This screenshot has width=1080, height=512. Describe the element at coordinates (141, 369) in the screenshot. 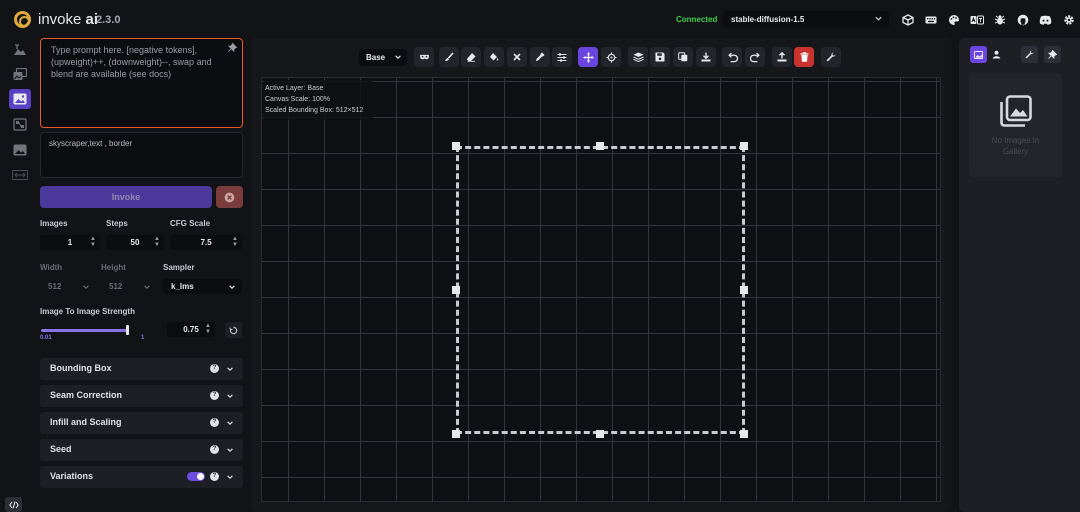

I see `accordion-bounding-box: Bounding Box ?` at that location.